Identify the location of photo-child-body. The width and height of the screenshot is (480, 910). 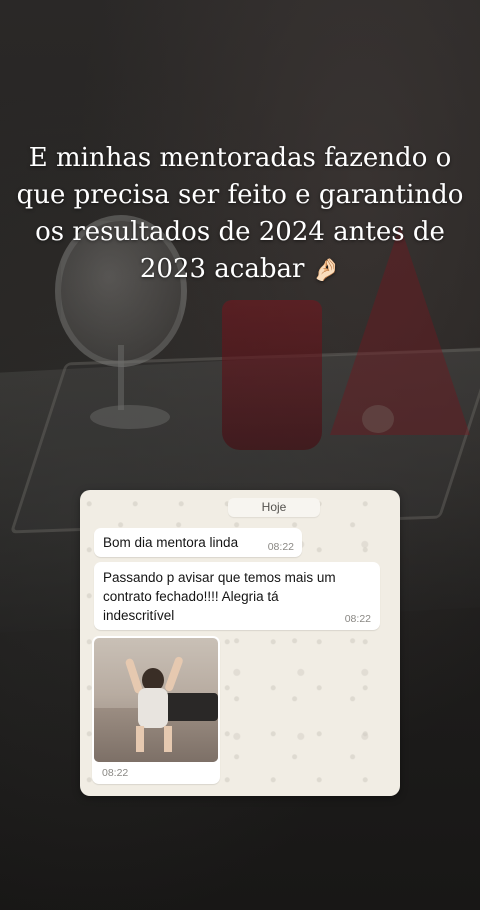
(153, 708).